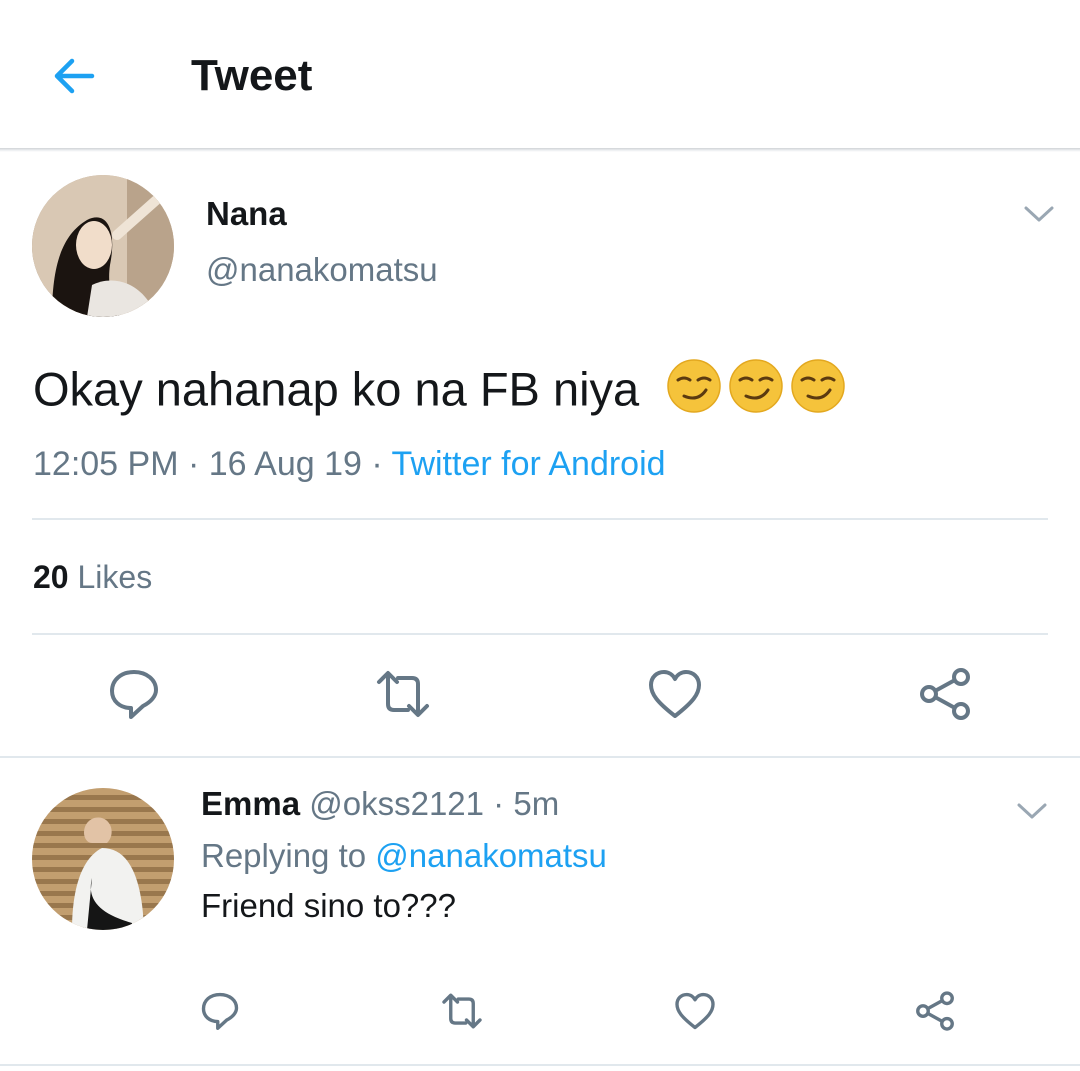  I want to click on author-handle: @nanakomatsu, so click(322, 270).